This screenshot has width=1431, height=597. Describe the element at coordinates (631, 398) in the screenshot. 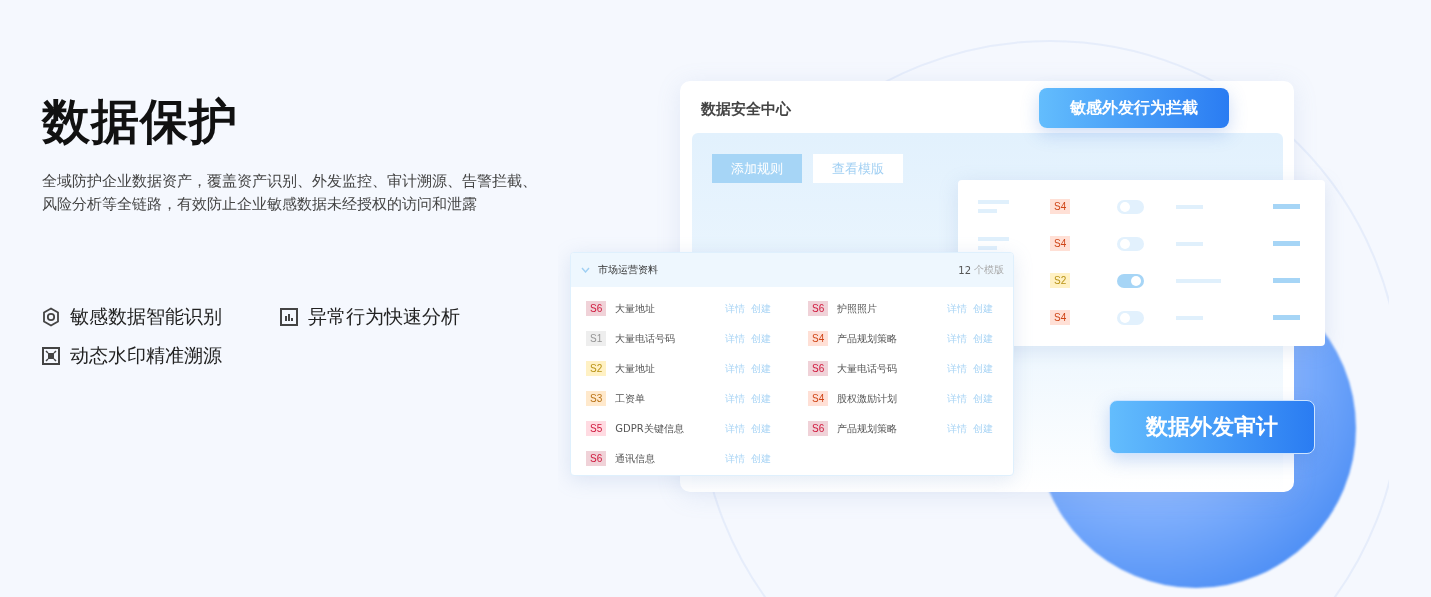

I see `item-name: 工资单` at that location.